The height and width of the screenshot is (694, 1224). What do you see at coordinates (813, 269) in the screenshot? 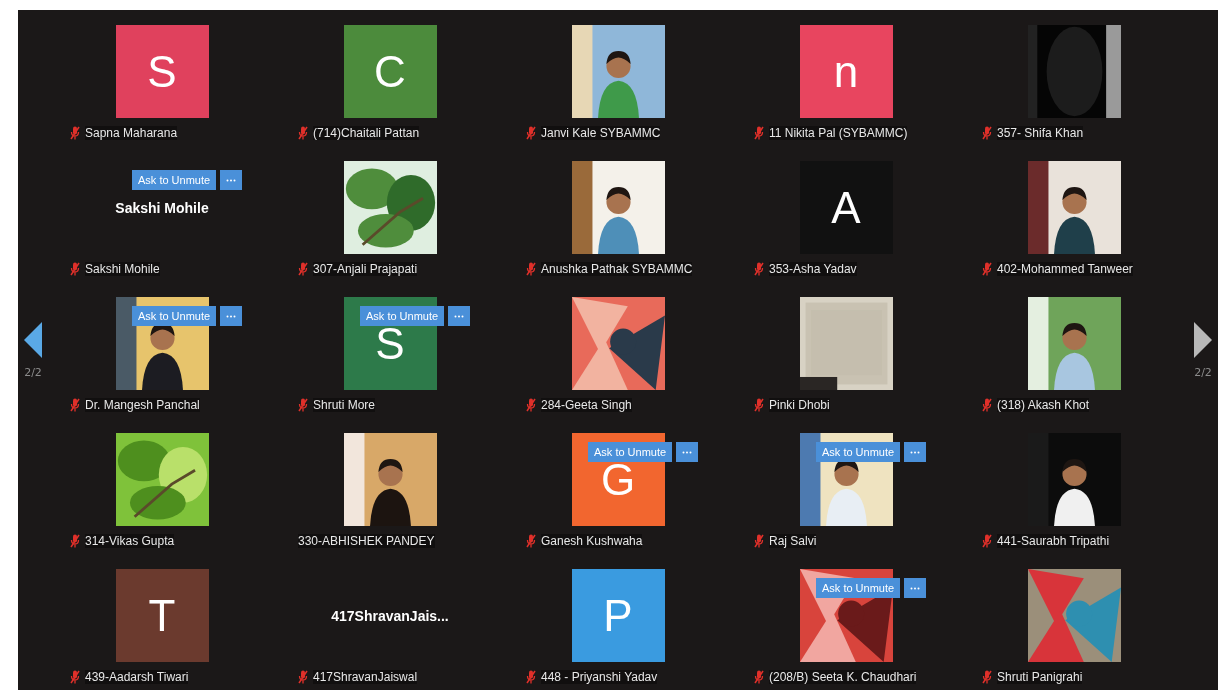
I see `participant-name: 353-Asha Yadav` at bounding box center [813, 269].